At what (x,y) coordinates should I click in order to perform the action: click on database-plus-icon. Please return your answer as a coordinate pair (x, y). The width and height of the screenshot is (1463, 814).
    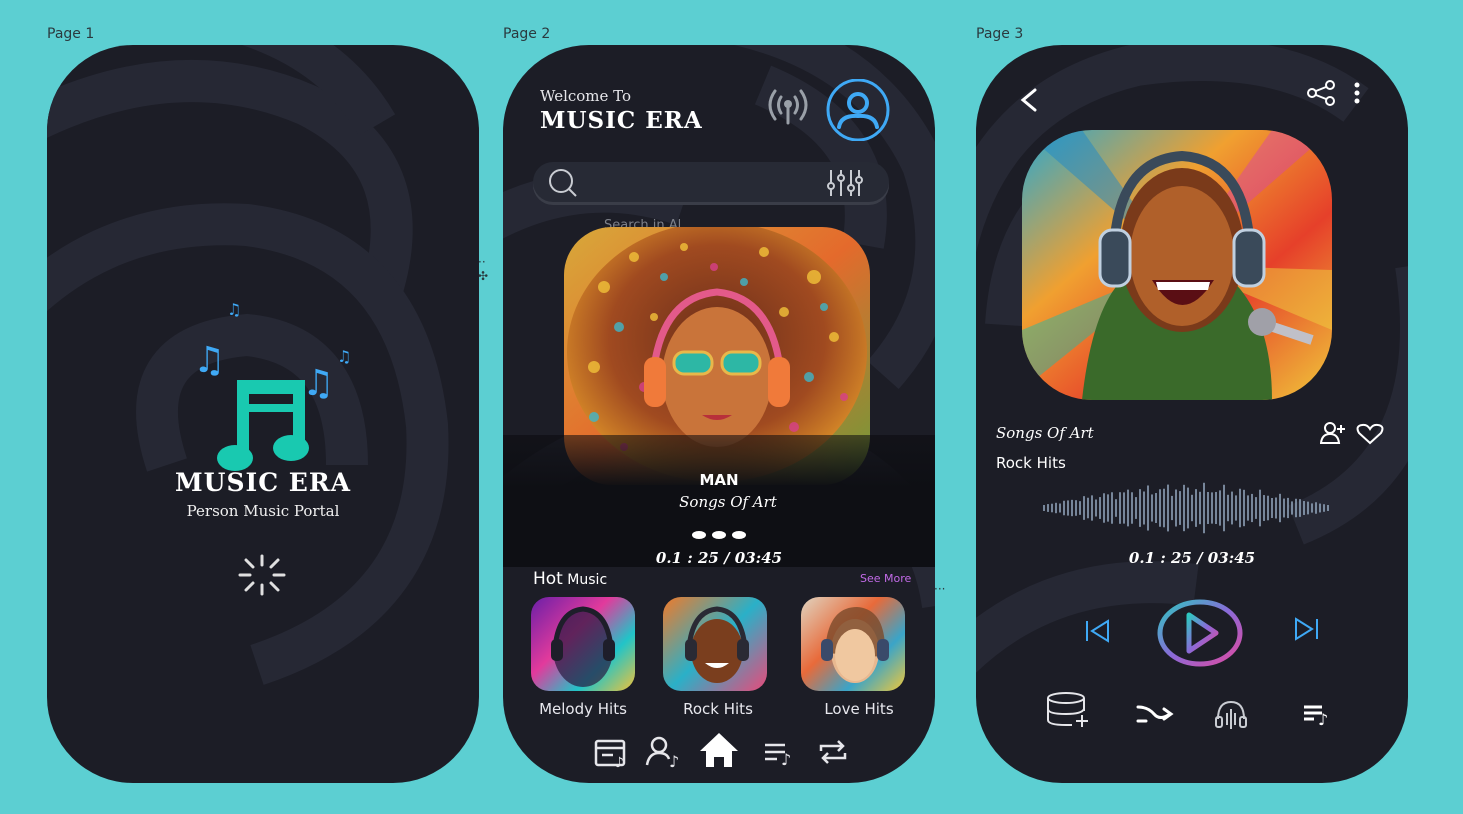
    Looking at the image, I should click on (1069, 710).